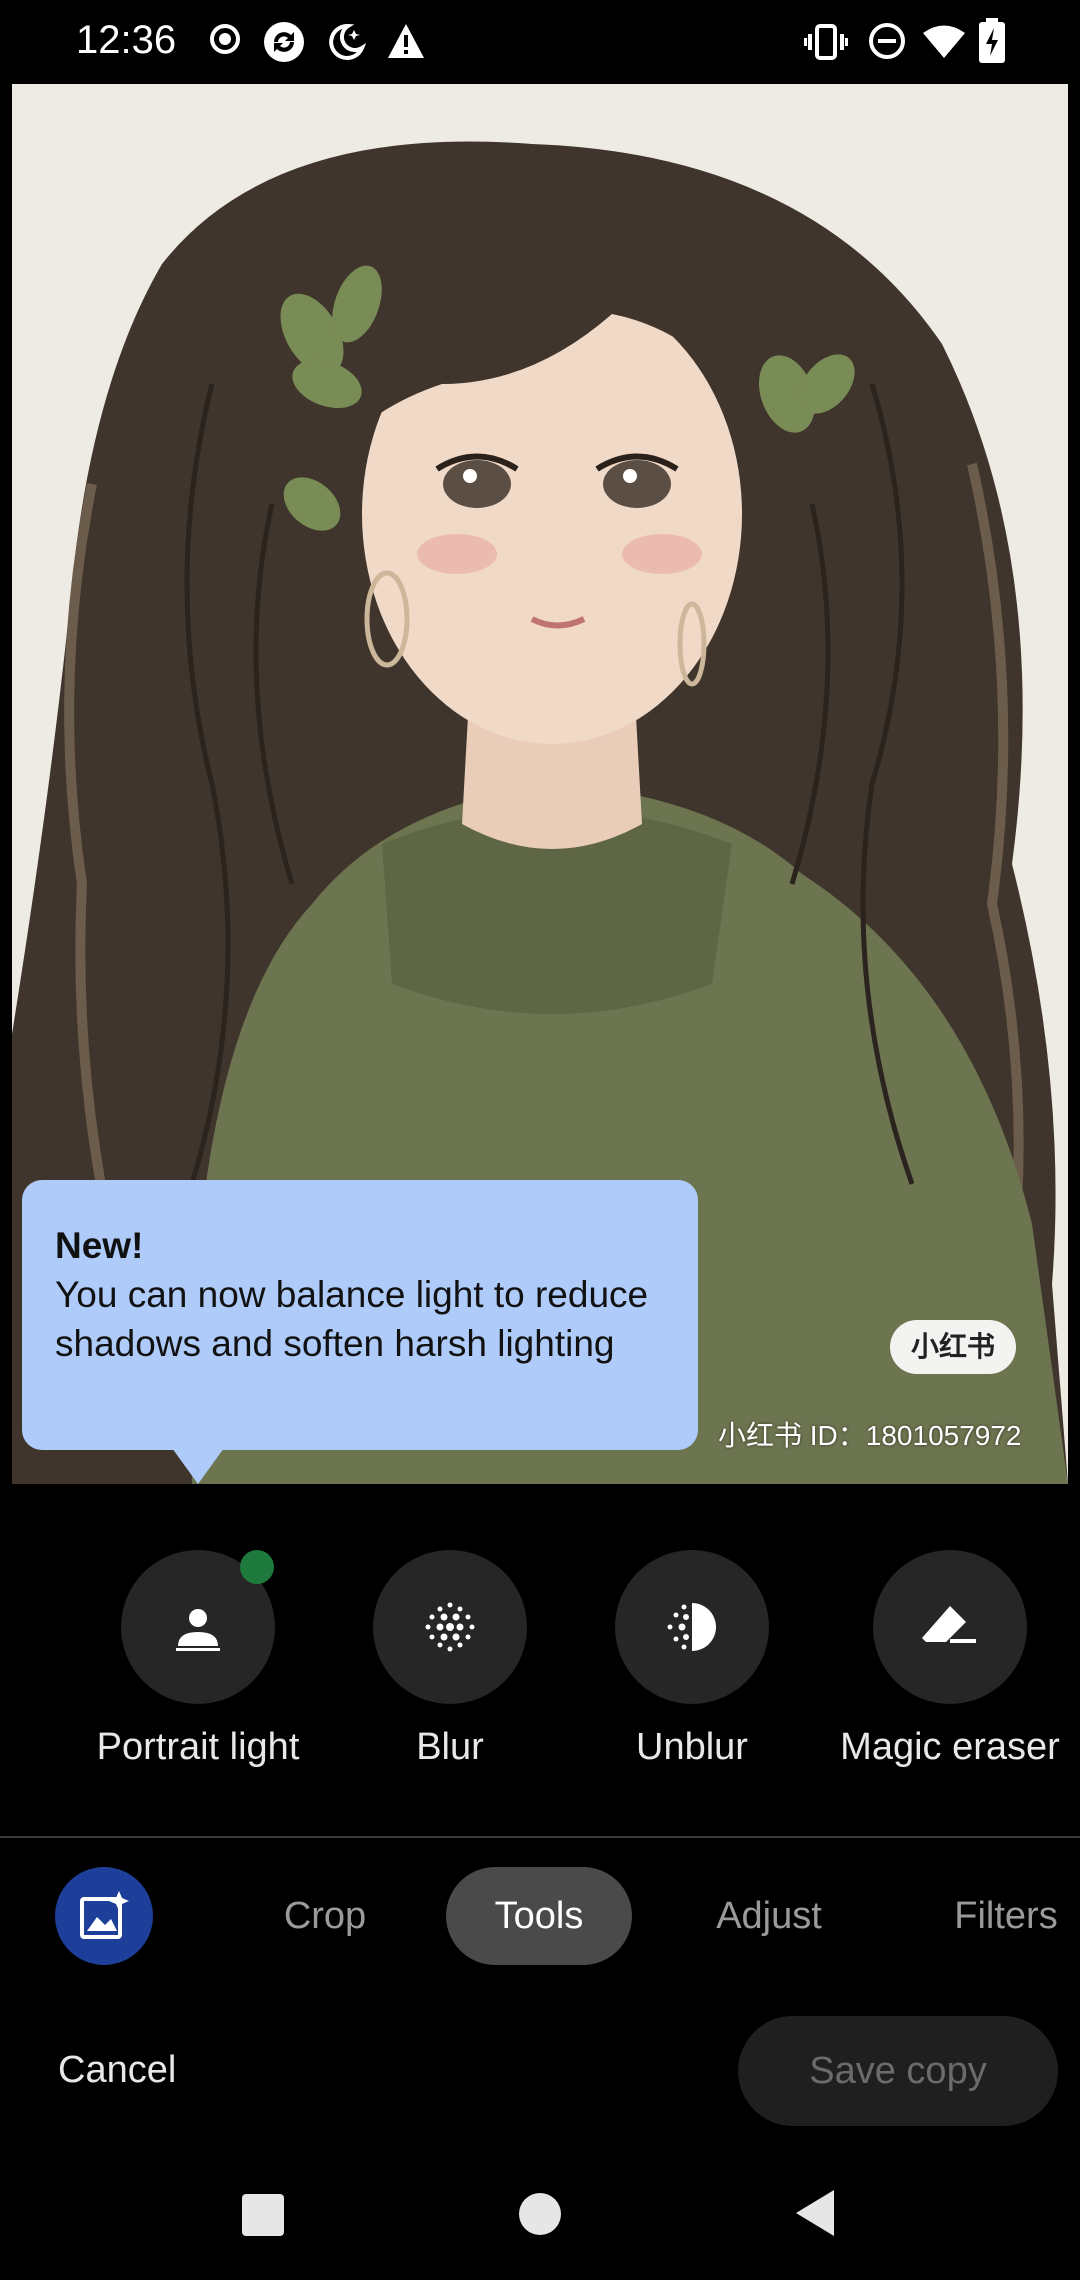  I want to click on tool-blur: Blur, so click(450, 1659).